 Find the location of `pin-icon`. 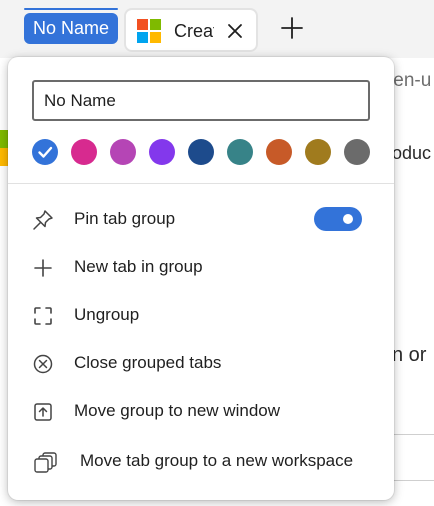

pin-icon is located at coordinates (43, 220).